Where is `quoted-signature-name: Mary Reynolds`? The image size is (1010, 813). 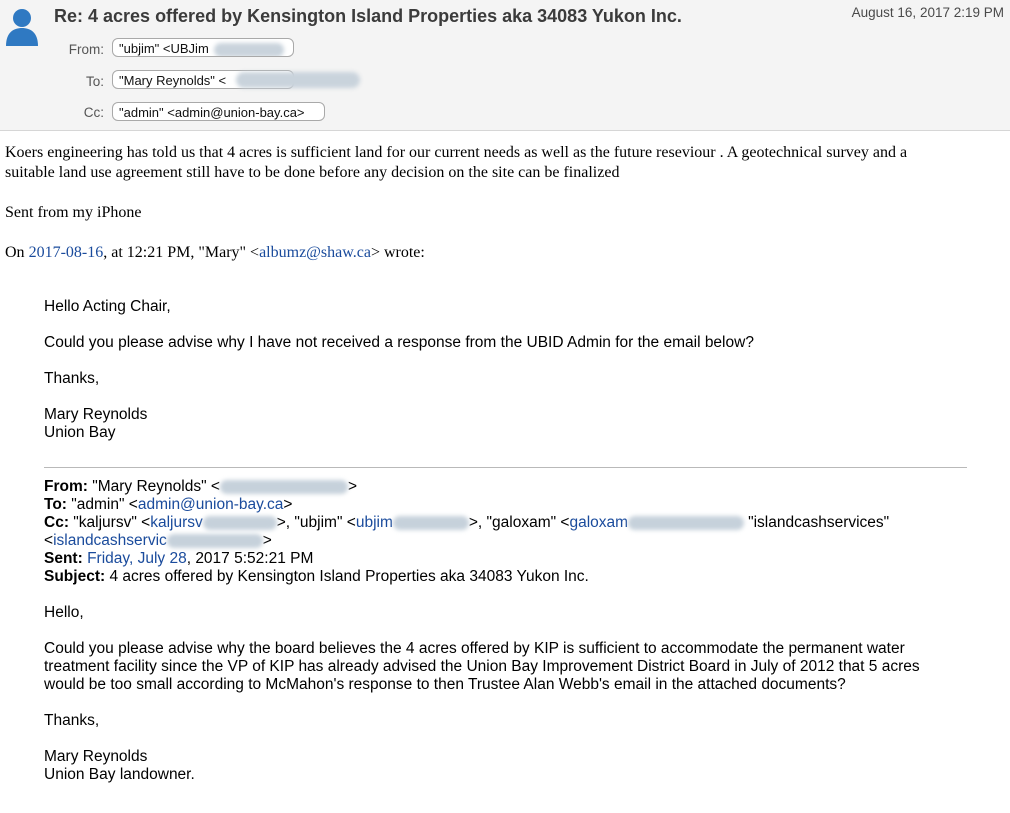
quoted-signature-name: Mary Reynolds is located at coordinates (96, 414).